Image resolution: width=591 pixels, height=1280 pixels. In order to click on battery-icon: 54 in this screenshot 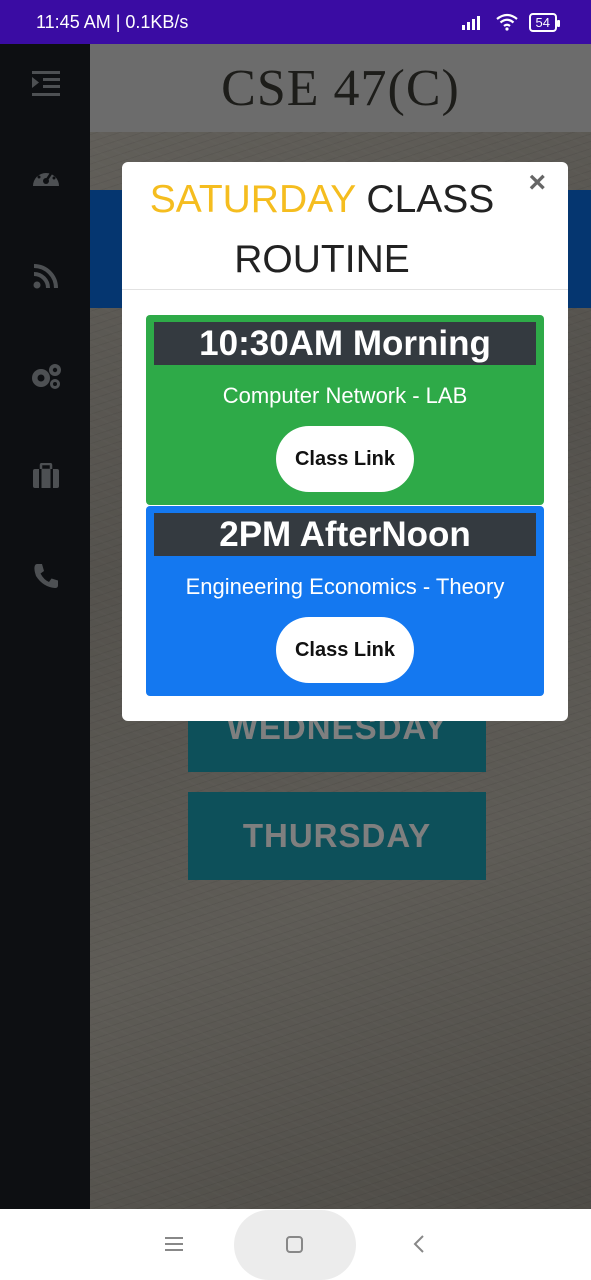, I will do `click(544, 22)`.